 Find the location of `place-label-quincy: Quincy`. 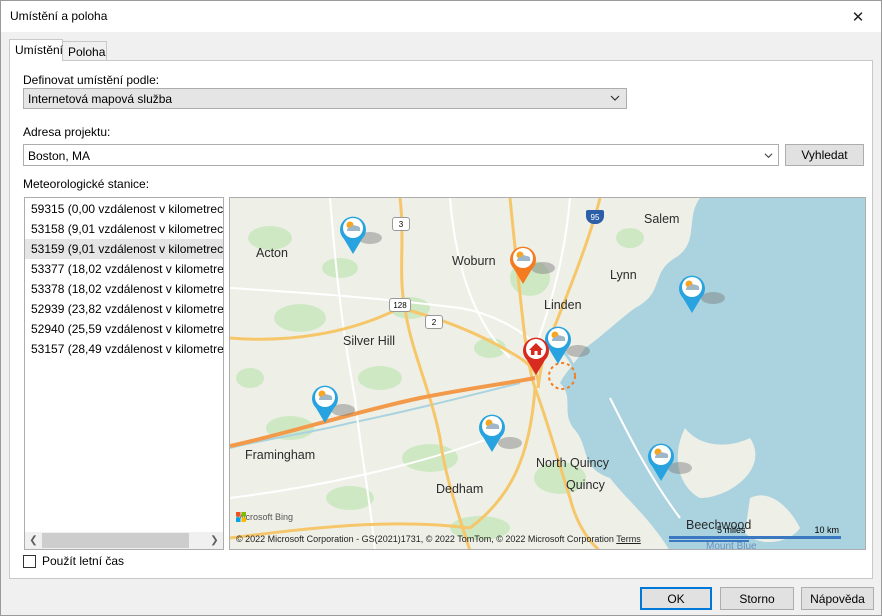

place-label-quincy: Quincy is located at coordinates (585, 485).